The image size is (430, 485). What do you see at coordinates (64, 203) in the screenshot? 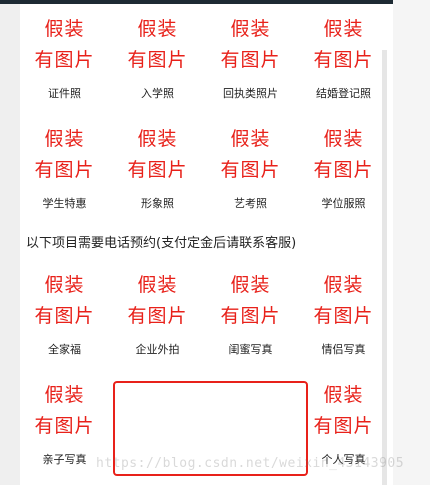
I see `item-label: 学生特惠` at bounding box center [64, 203].